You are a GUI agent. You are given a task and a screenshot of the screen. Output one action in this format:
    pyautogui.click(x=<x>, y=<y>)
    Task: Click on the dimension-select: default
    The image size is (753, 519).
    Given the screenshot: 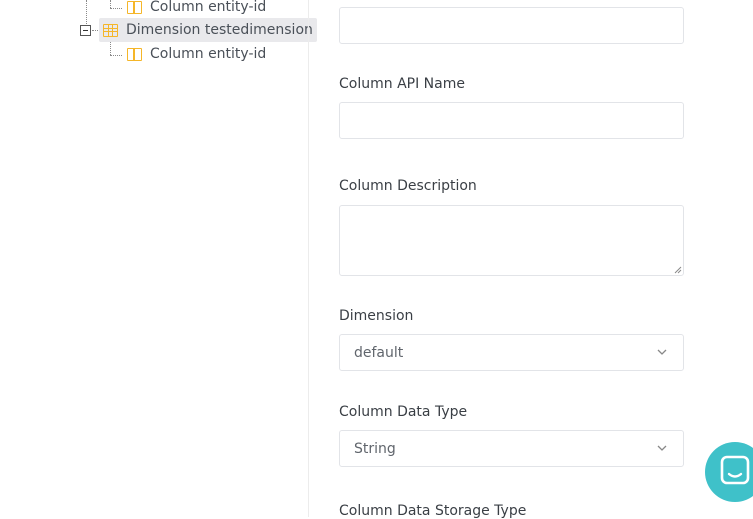 What is the action you would take?
    pyautogui.click(x=511, y=352)
    